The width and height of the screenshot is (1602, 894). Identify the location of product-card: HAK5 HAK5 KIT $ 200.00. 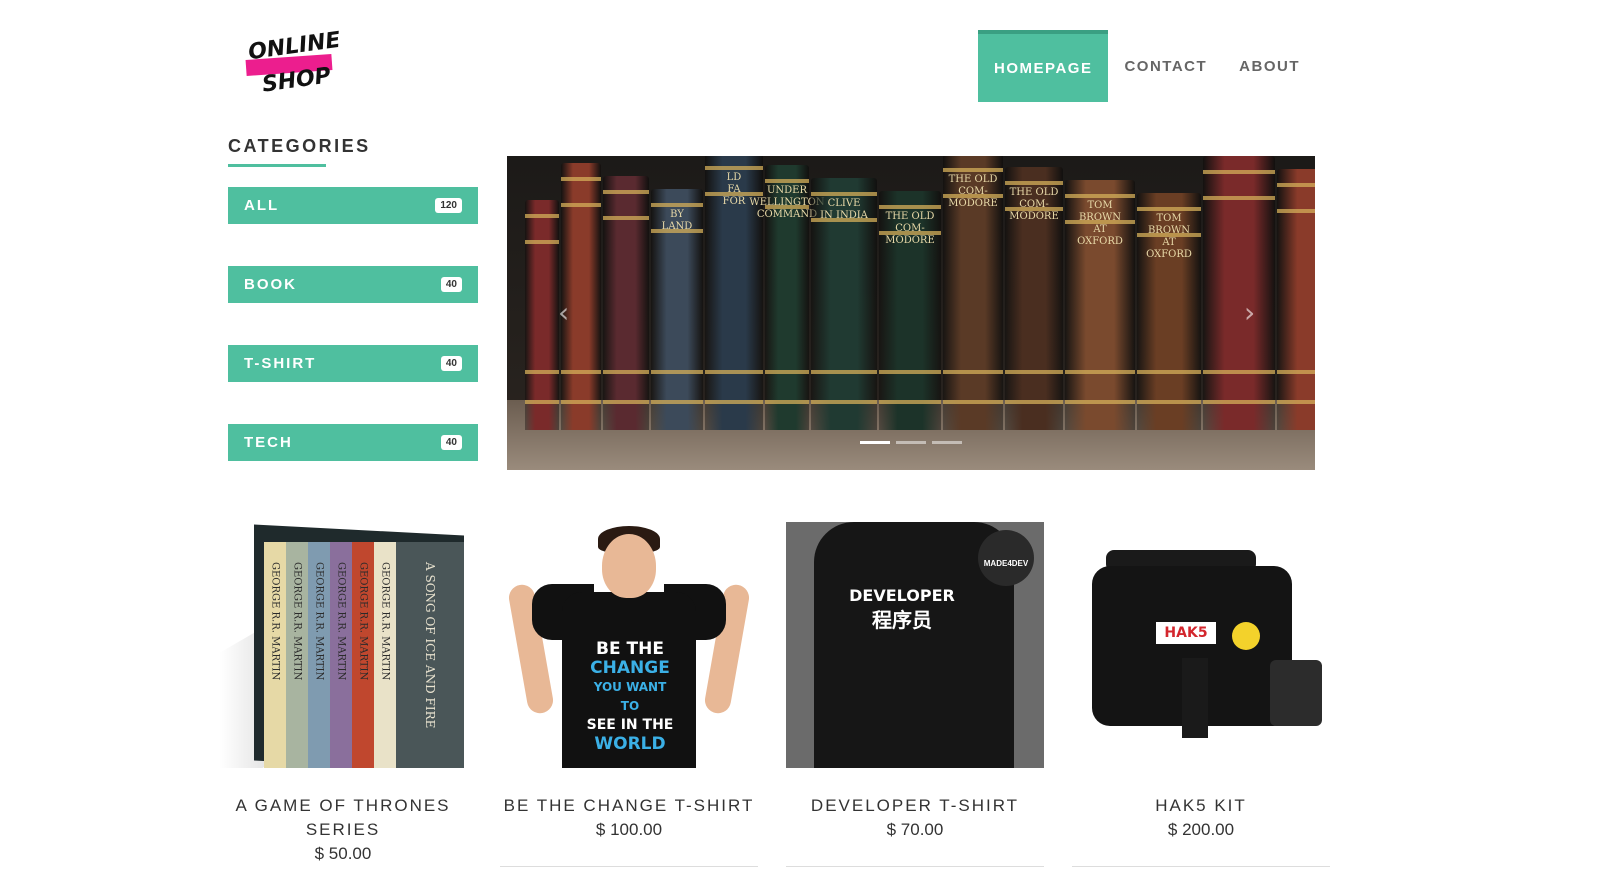
(1201, 682).